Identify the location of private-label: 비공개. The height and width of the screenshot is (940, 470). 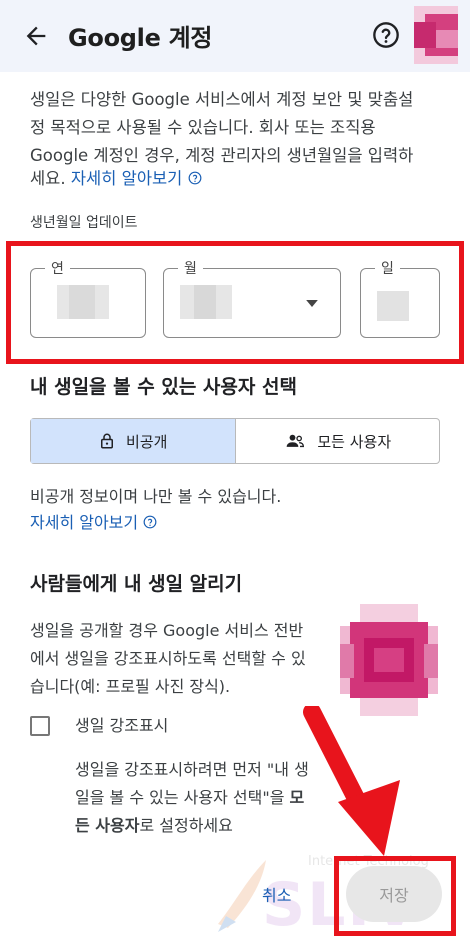
(147, 441).